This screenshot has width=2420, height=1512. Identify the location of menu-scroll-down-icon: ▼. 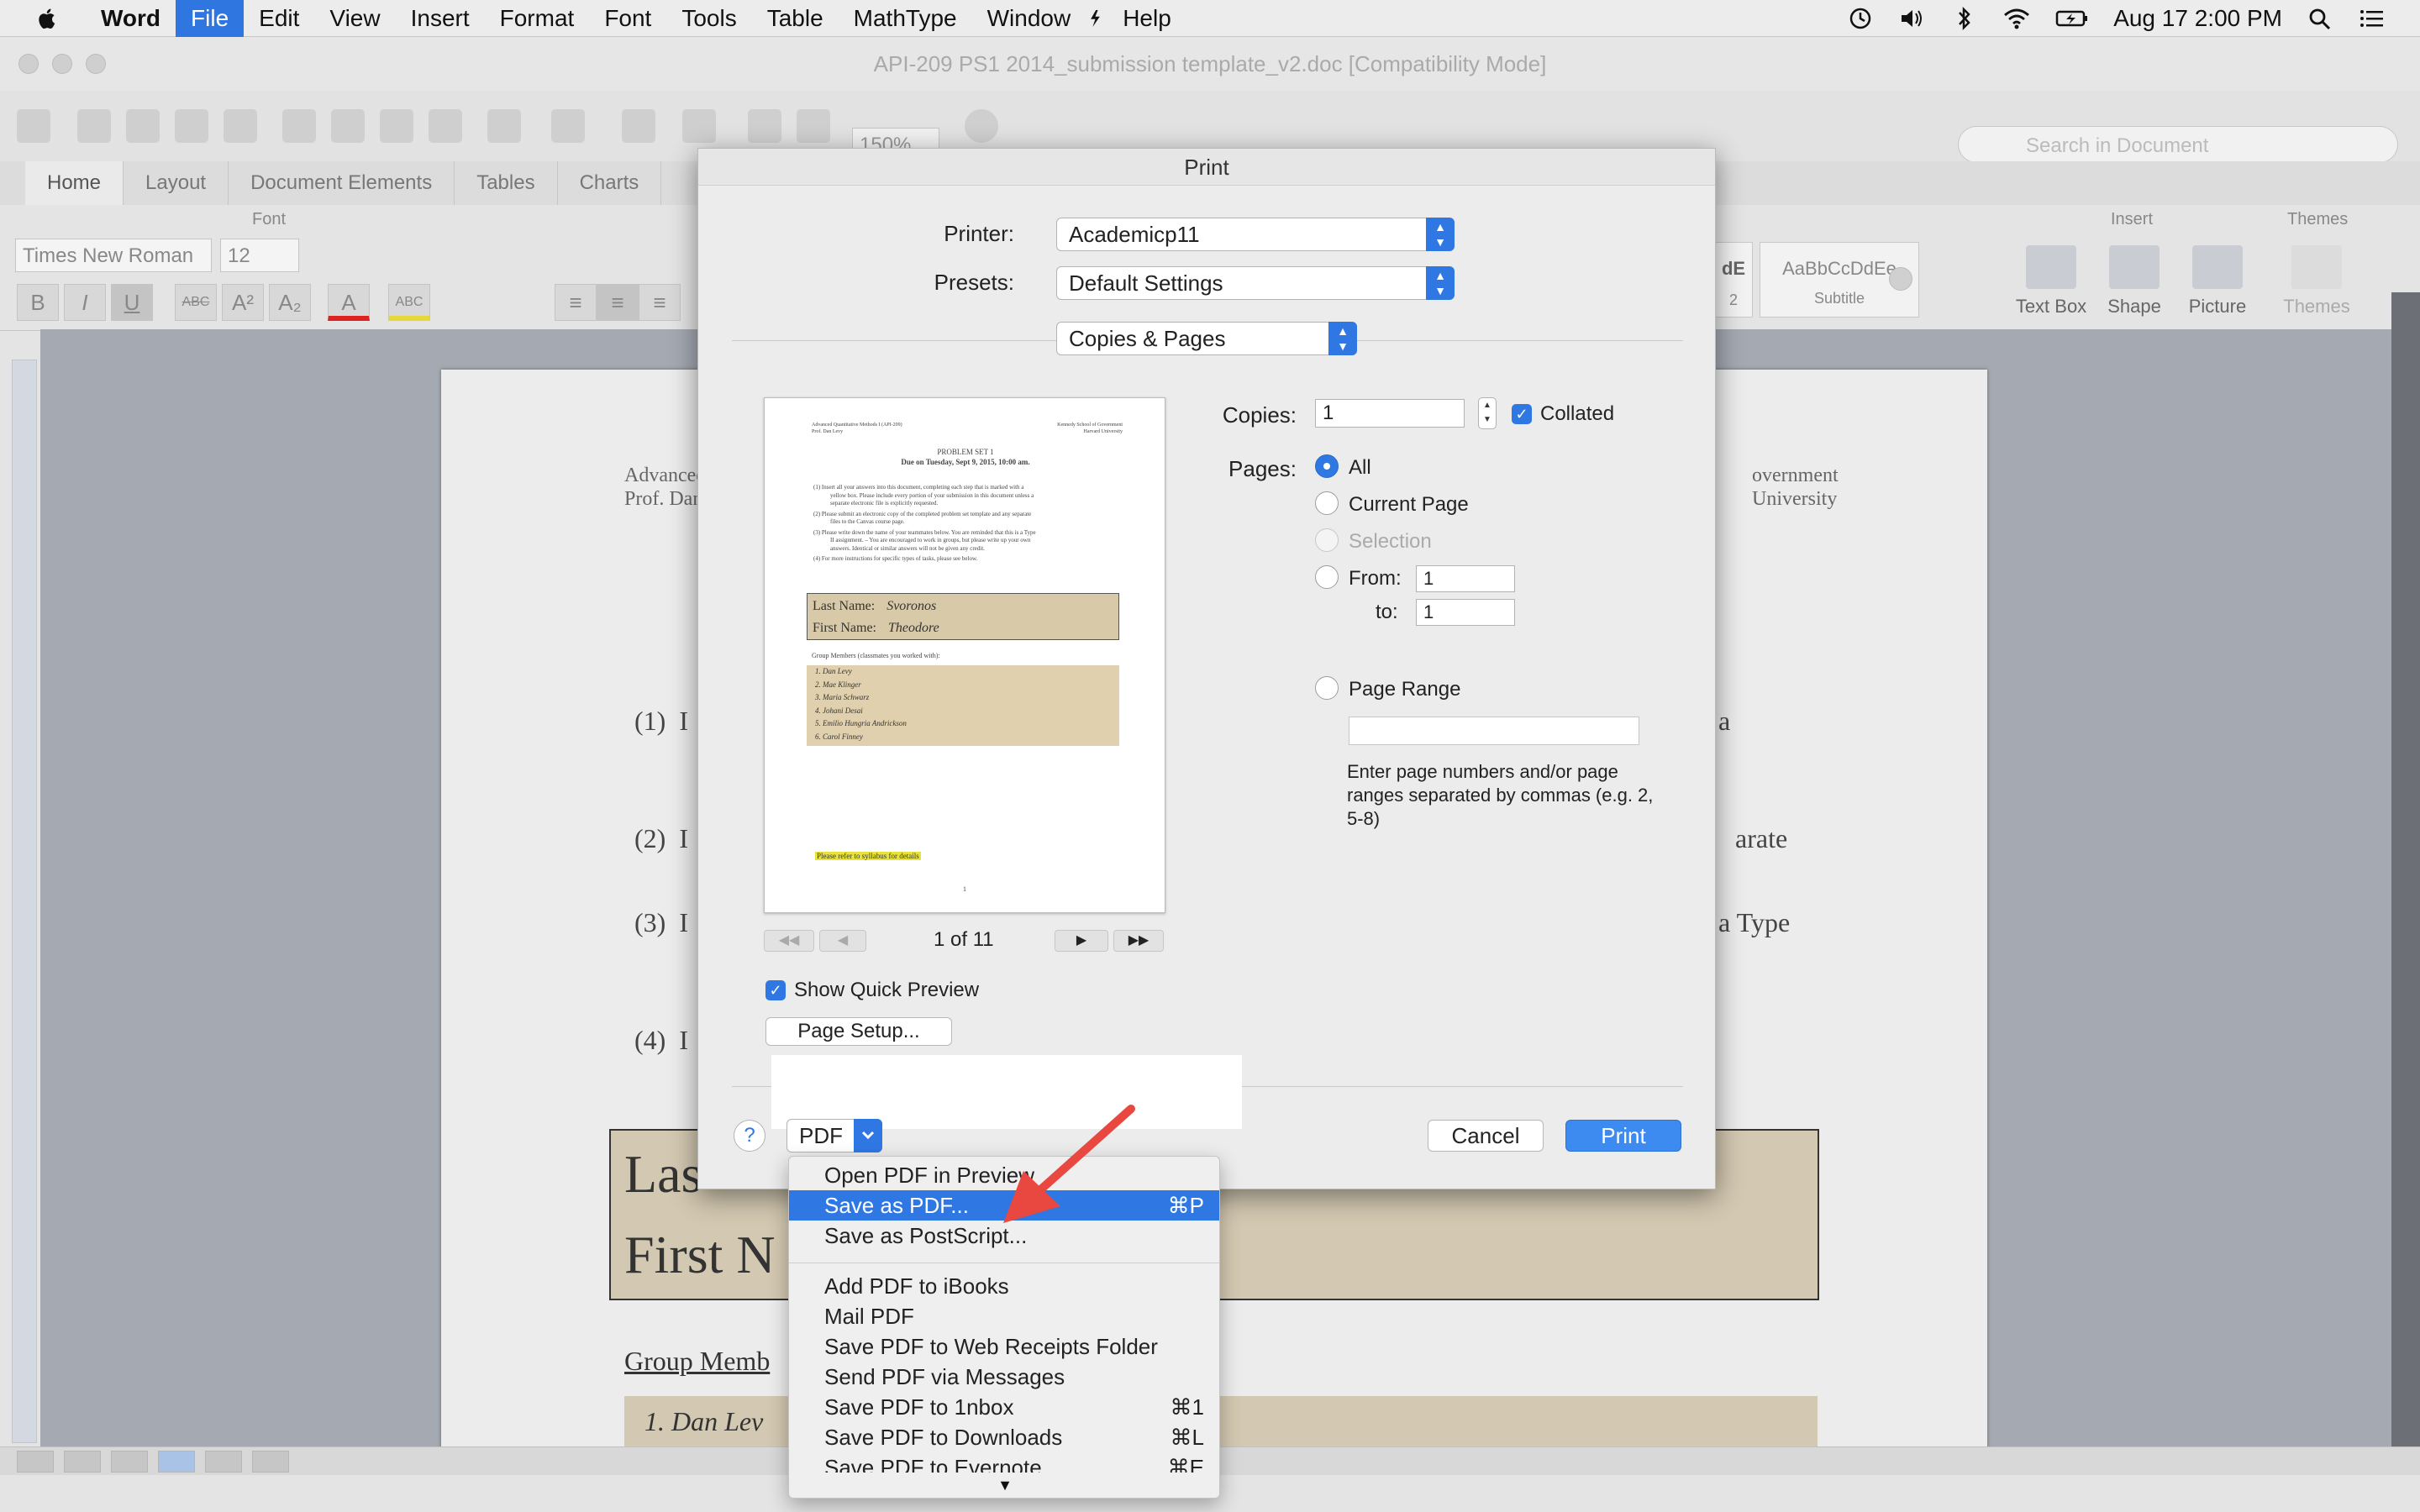
(1004, 1485).